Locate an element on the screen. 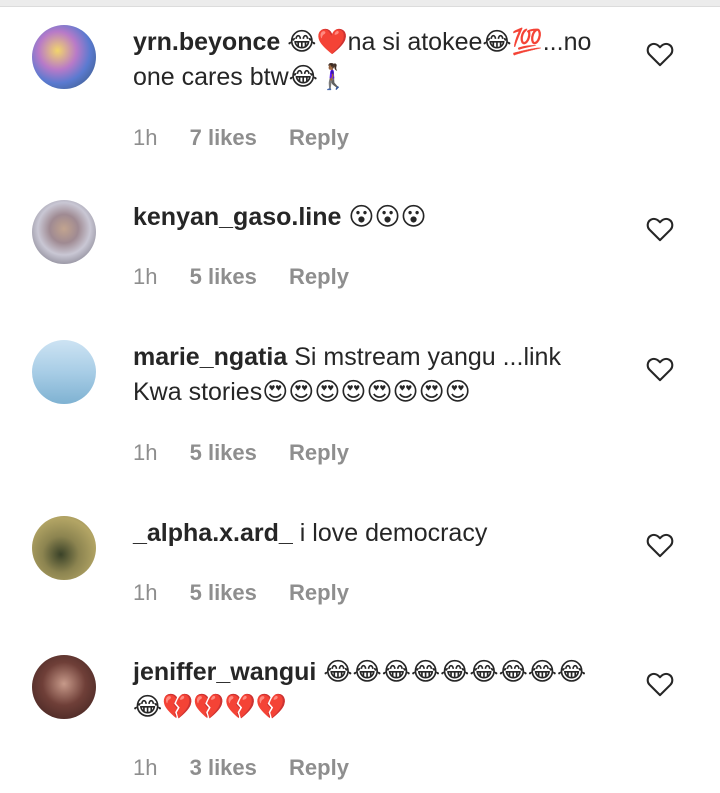 This screenshot has height=793, width=720. comment-body: jeniffer_wangui 😂😂😂😂😂😂😂😂😂😂💔💔💔💔 is located at coordinates (373, 690).